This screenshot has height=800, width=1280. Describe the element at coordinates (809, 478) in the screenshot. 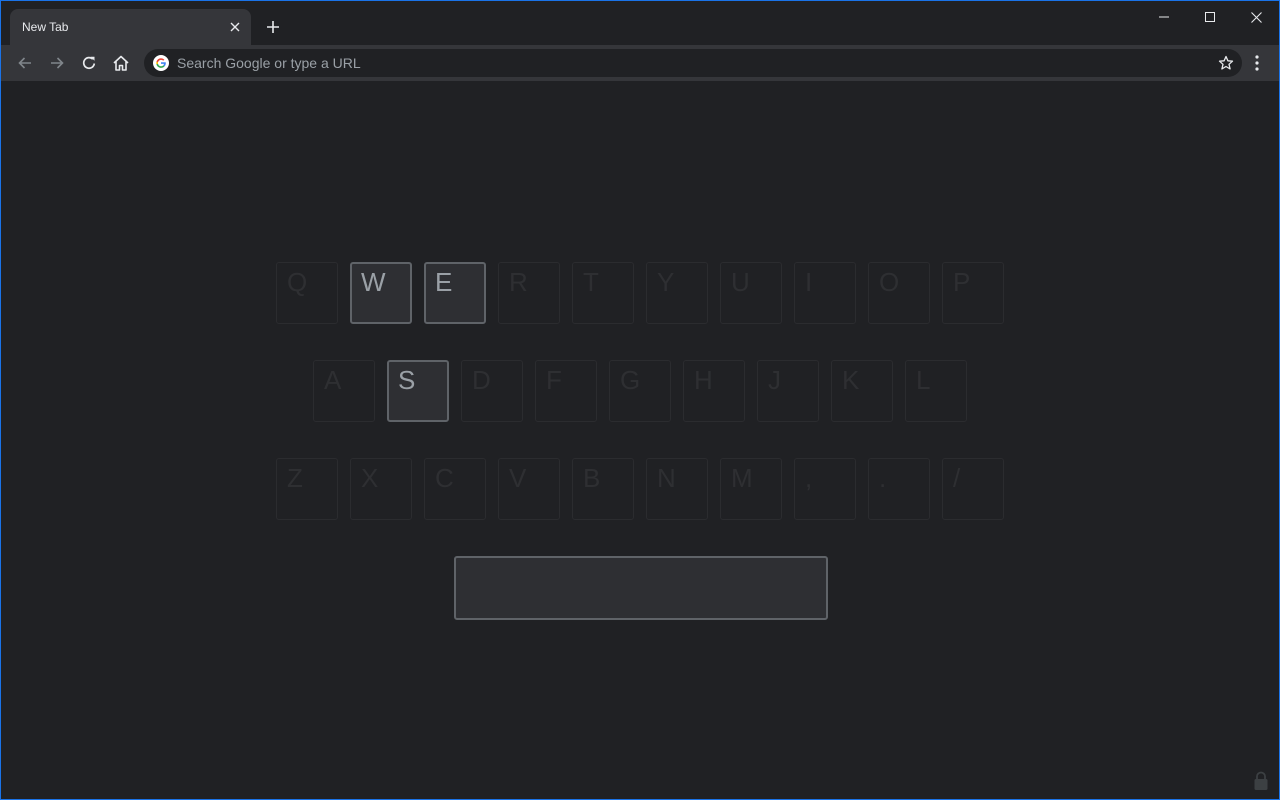

I see `key-label: ,` at that location.